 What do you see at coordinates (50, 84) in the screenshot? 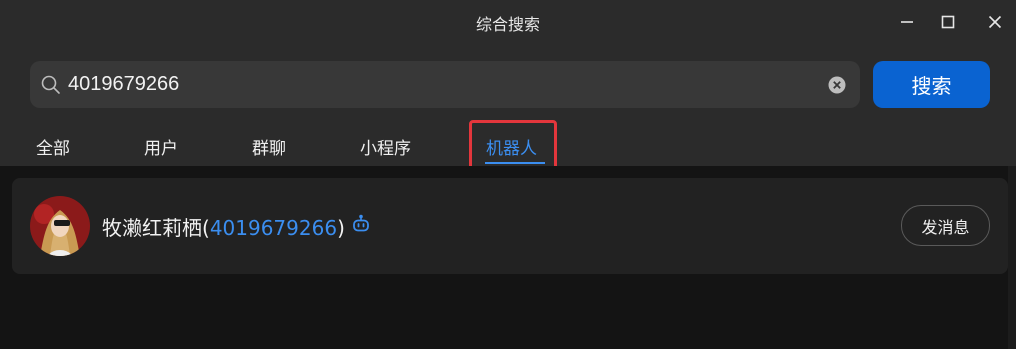
I see `search-icon` at bounding box center [50, 84].